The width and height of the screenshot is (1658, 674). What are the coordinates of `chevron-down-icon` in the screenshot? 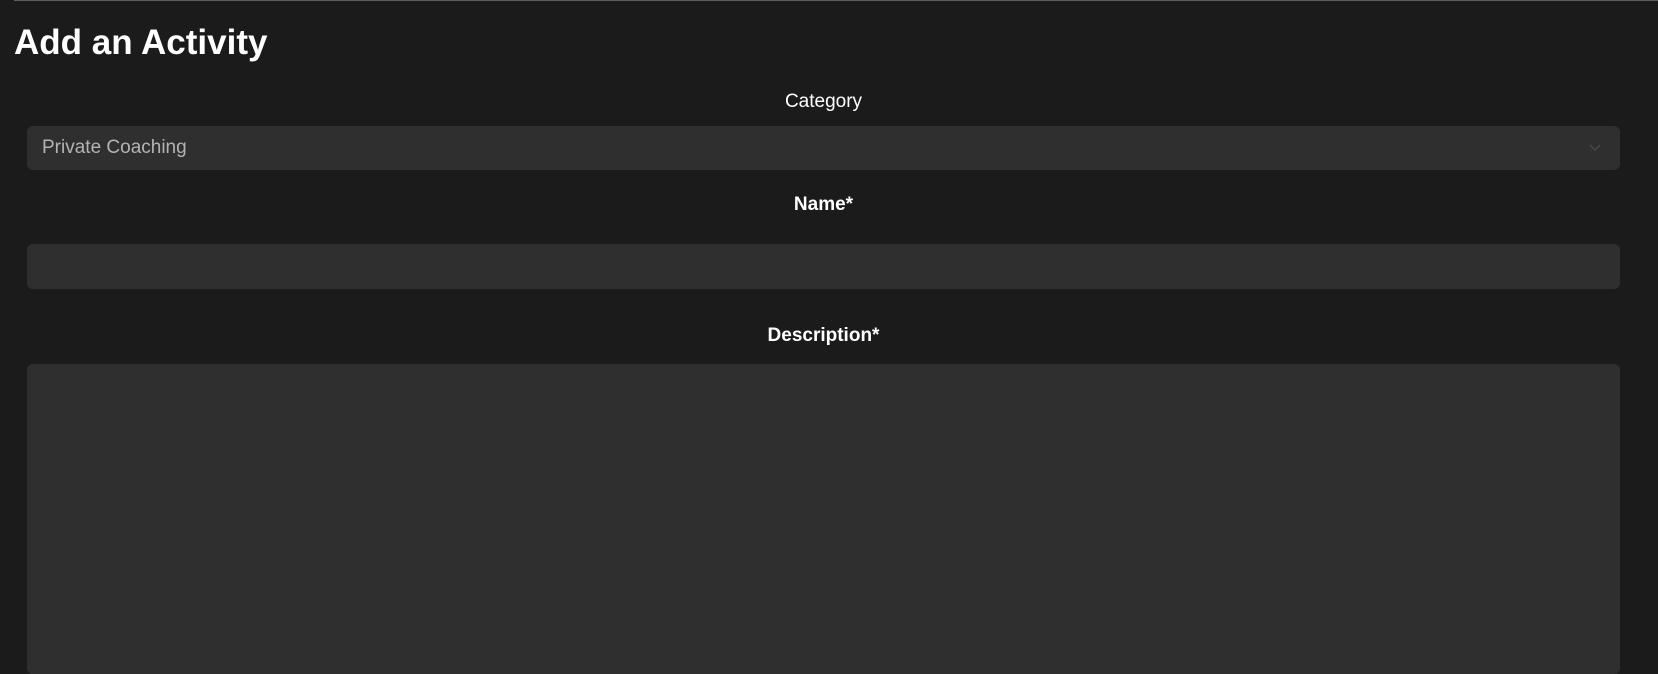 It's located at (1595, 147).